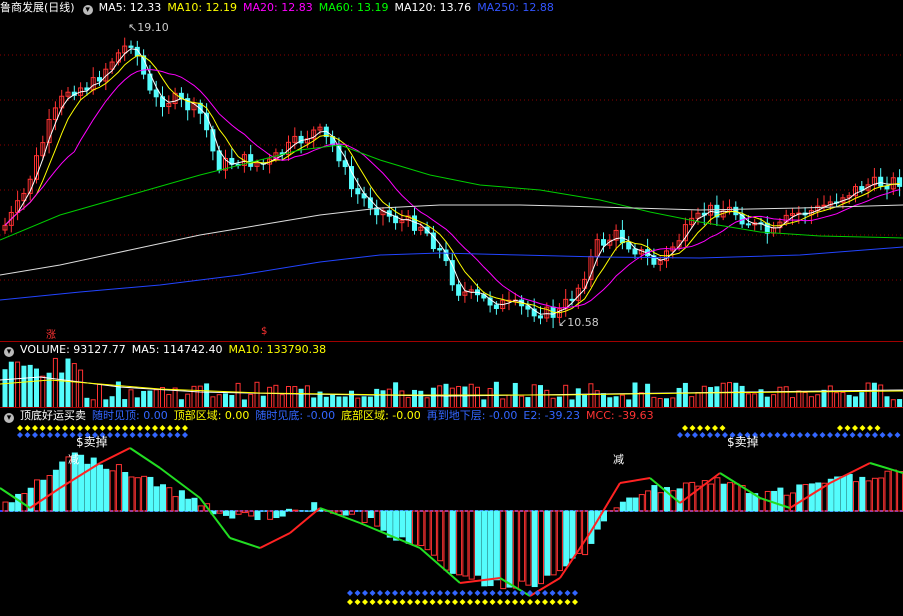  I want to click on sell-signal-1: $卖掉, so click(92, 441).